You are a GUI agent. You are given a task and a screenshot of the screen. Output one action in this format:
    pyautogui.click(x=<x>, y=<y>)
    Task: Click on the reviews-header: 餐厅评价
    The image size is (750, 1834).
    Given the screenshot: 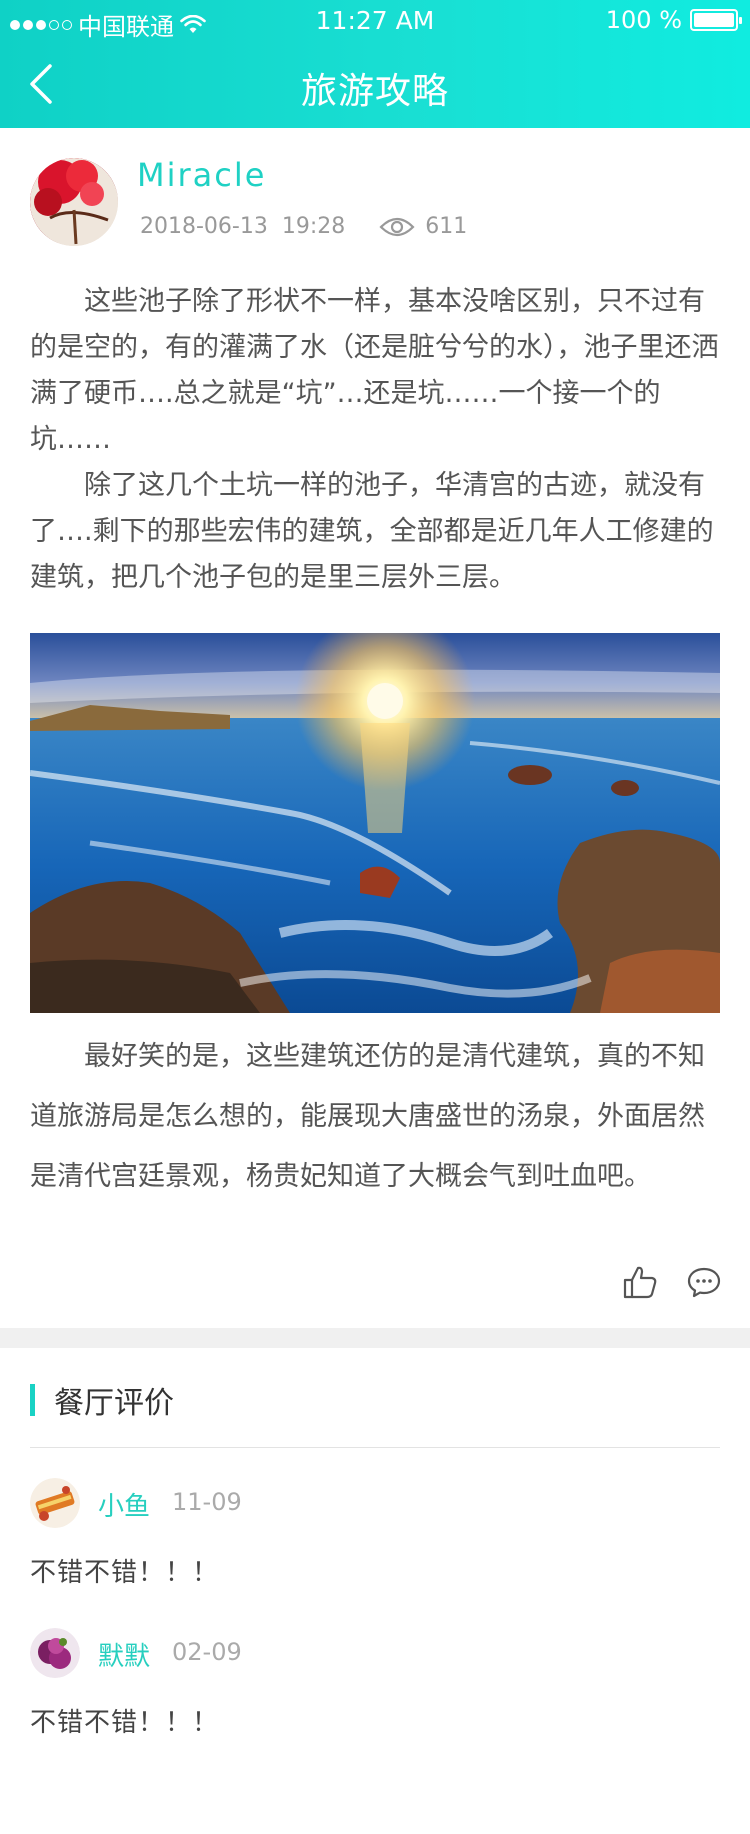 What is the action you would take?
    pyautogui.click(x=375, y=1413)
    